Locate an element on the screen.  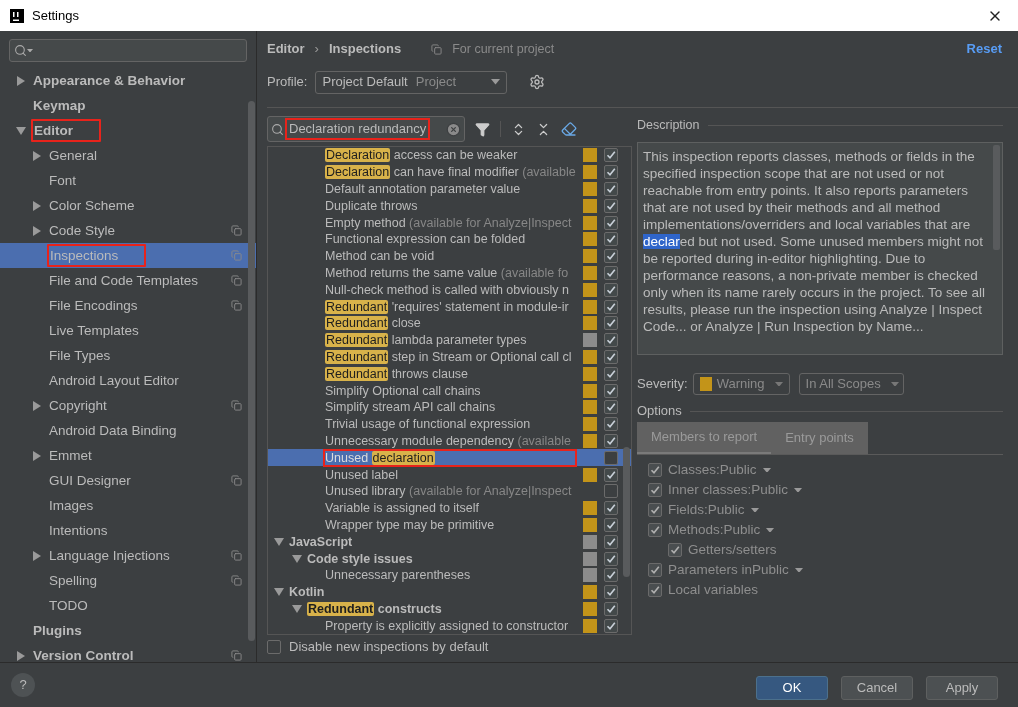
inspection-row: Functional expression can be folded is located at coordinates (449, 239).